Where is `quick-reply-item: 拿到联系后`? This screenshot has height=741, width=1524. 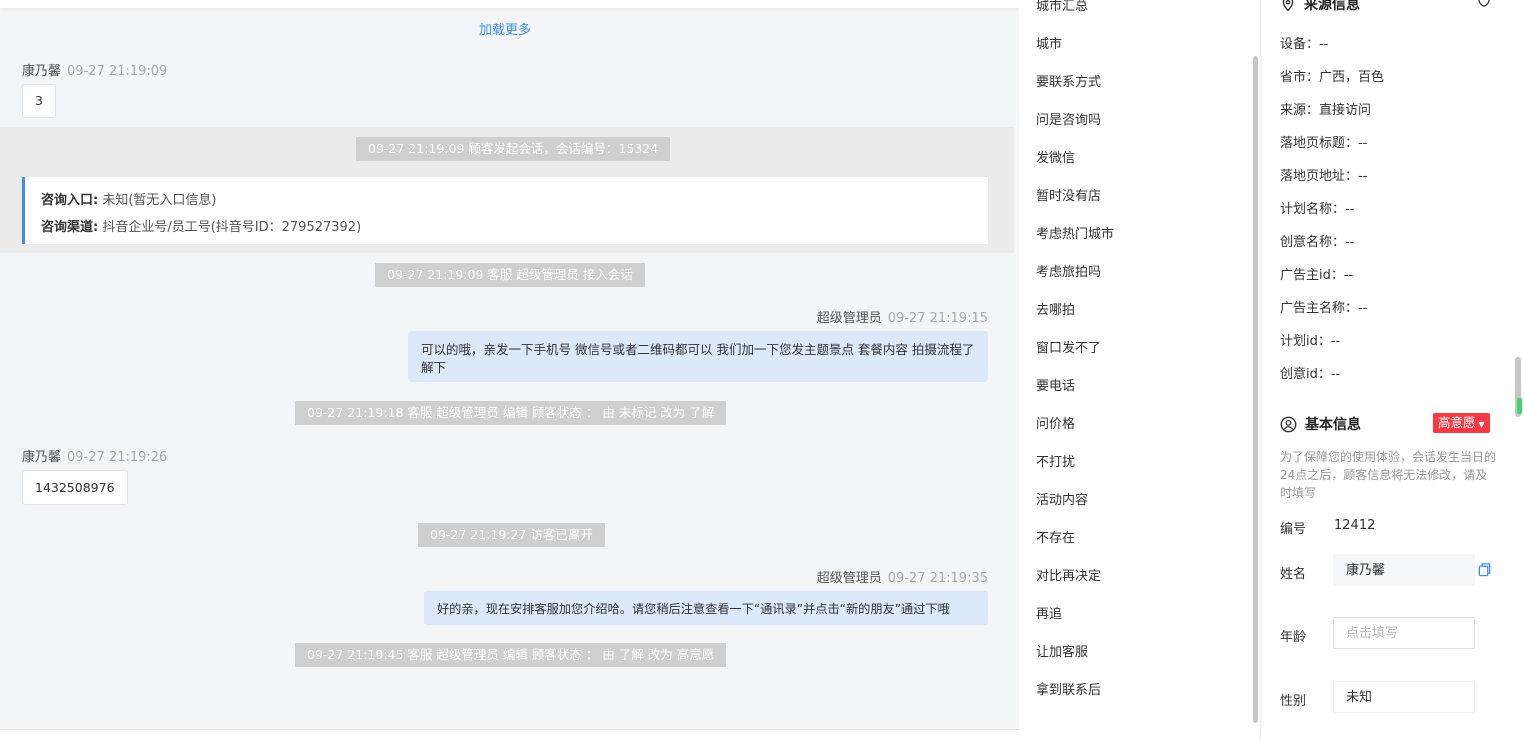 quick-reply-item: 拿到联系后 is located at coordinates (1068, 688).